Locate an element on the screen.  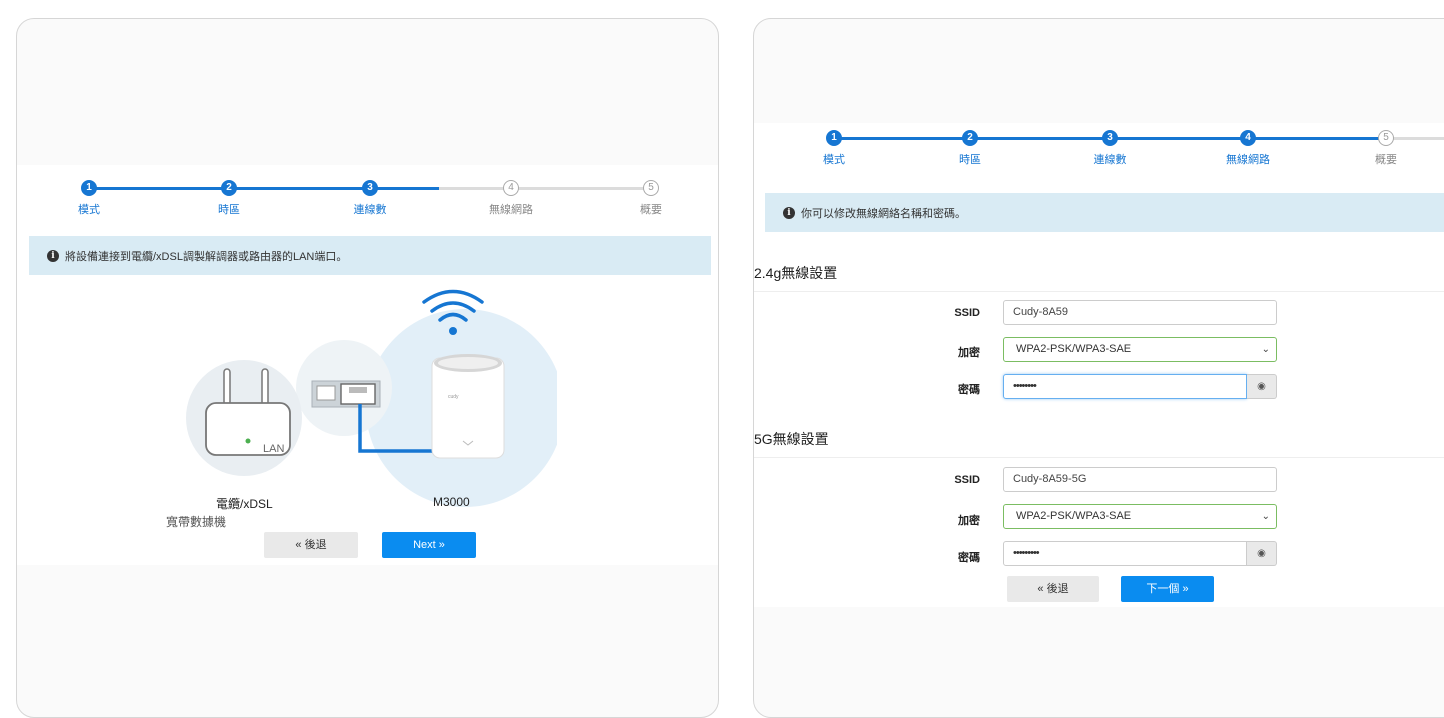
next-button: 下一個 » is located at coordinates (1167, 589).